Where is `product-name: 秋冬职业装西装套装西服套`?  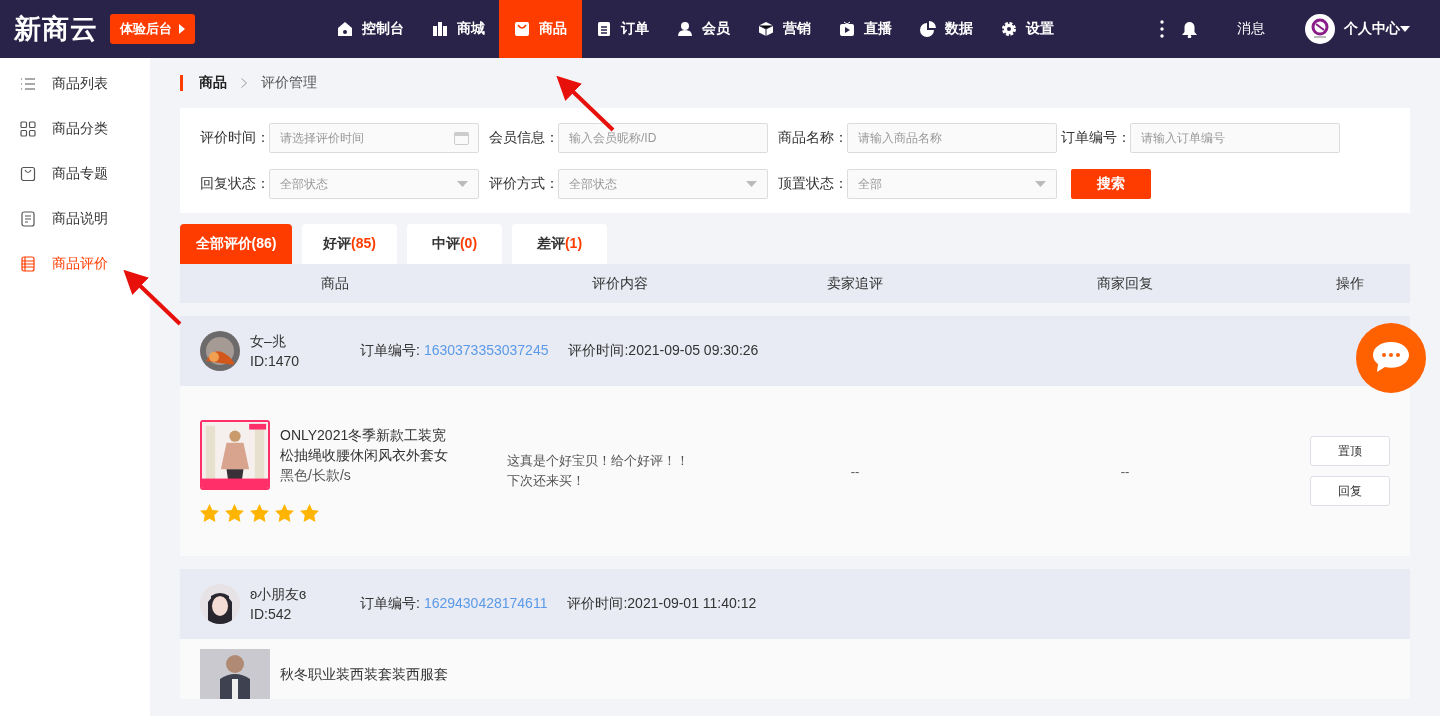 product-name: 秋冬职业装西装套装西服套 is located at coordinates (364, 674).